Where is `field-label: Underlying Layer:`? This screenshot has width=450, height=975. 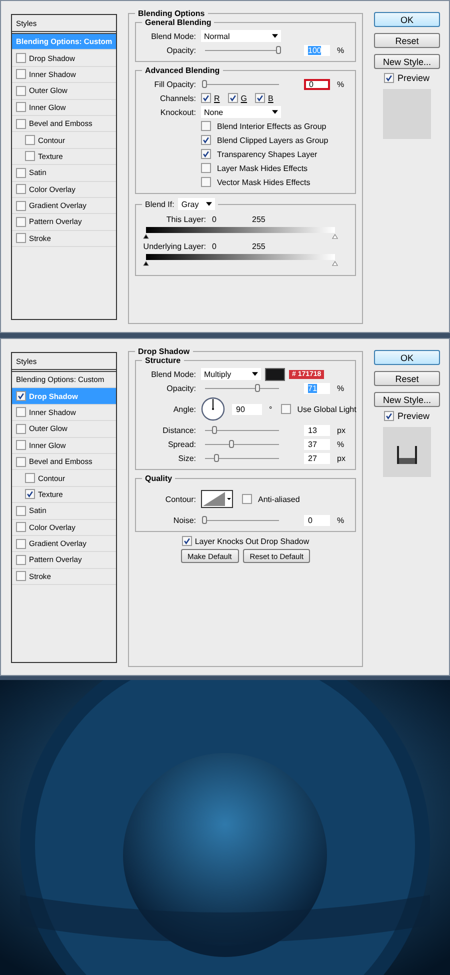 field-label: Underlying Layer: is located at coordinates (174, 246).